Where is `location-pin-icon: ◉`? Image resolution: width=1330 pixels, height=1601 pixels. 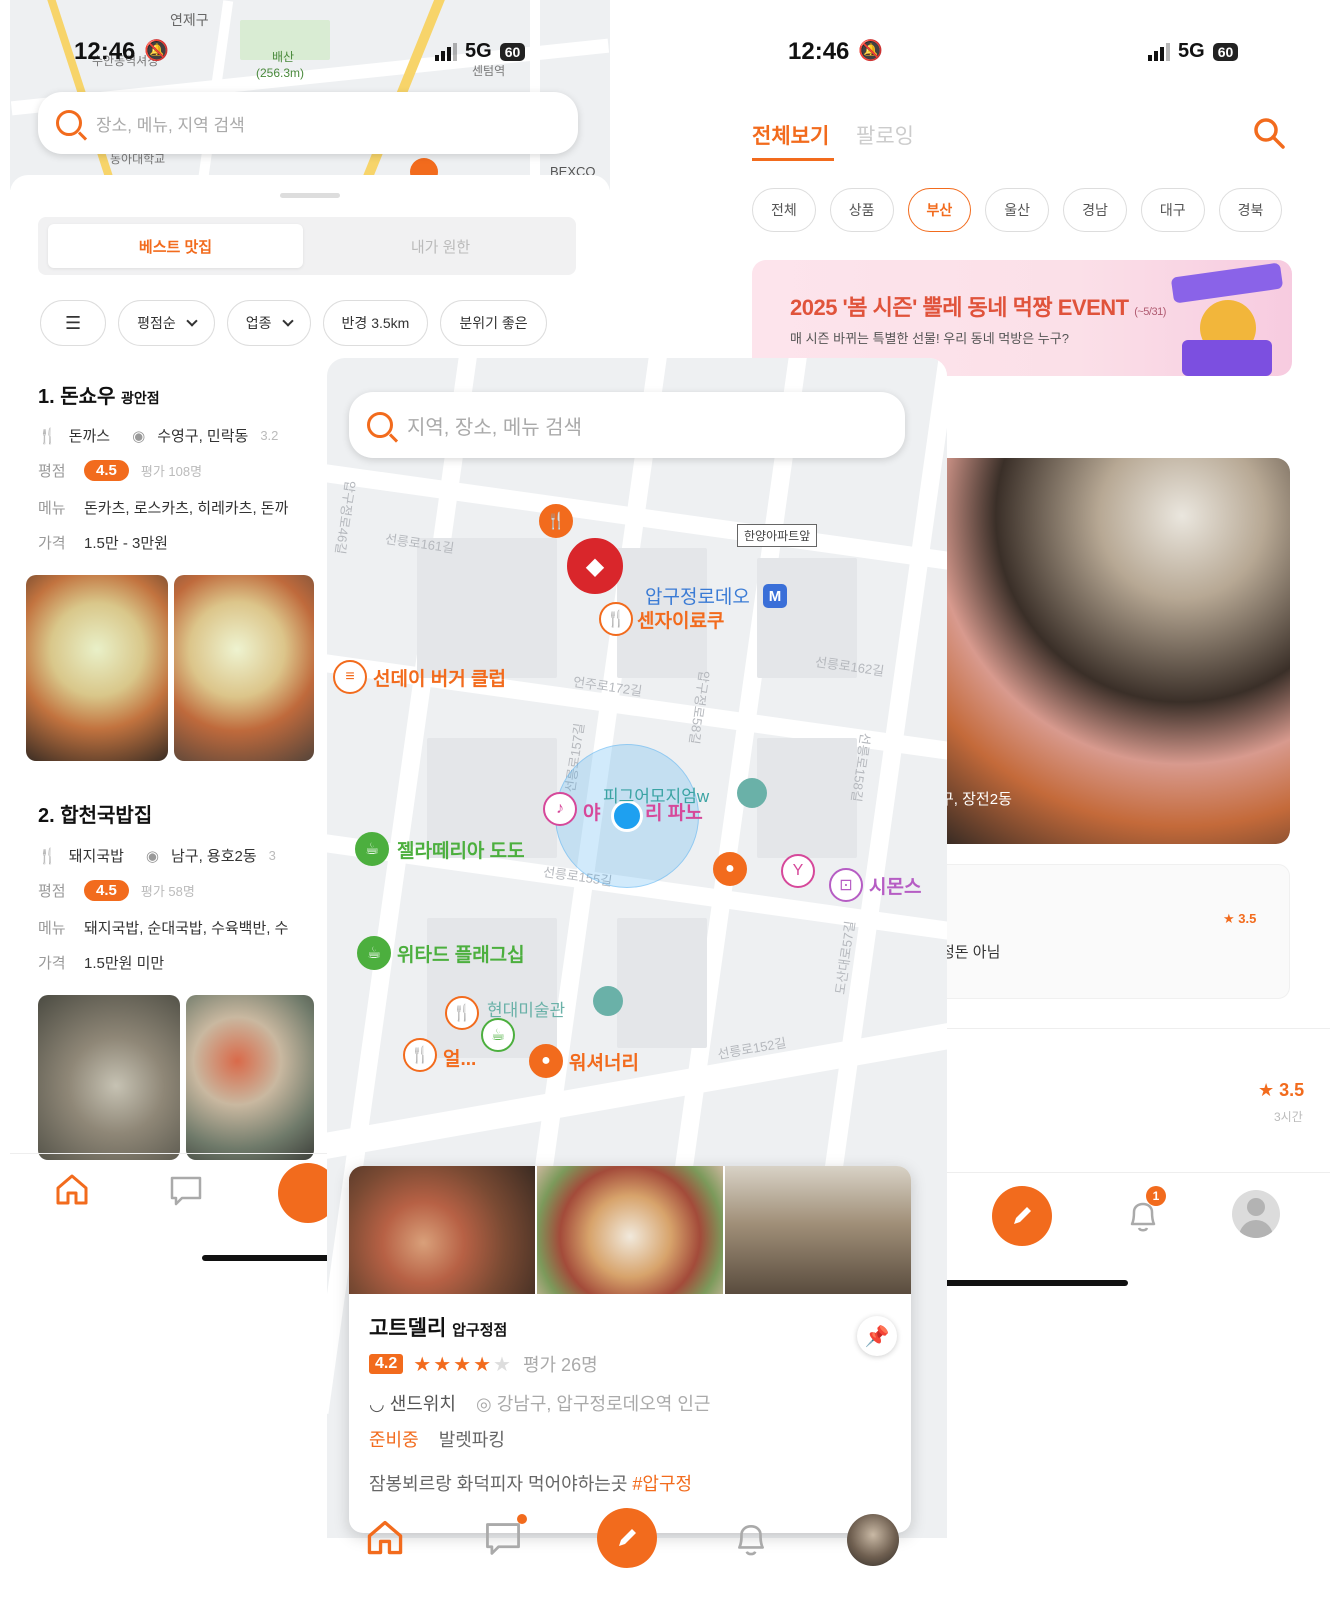 location-pin-icon: ◉ is located at coordinates (139, 436).